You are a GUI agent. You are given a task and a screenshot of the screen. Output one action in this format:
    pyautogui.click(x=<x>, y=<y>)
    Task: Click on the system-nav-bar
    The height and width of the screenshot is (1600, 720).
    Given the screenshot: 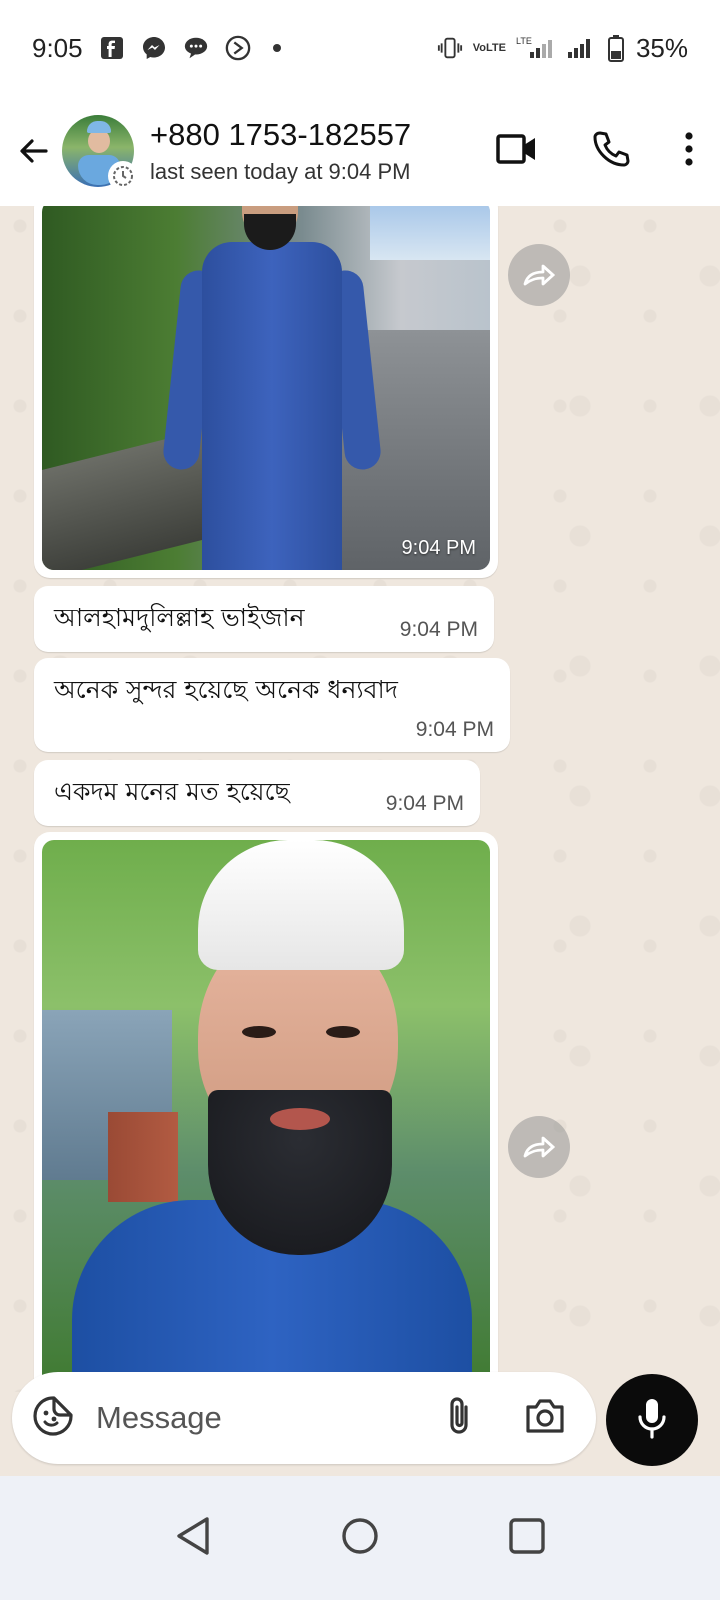 What is the action you would take?
    pyautogui.click(x=360, y=1538)
    